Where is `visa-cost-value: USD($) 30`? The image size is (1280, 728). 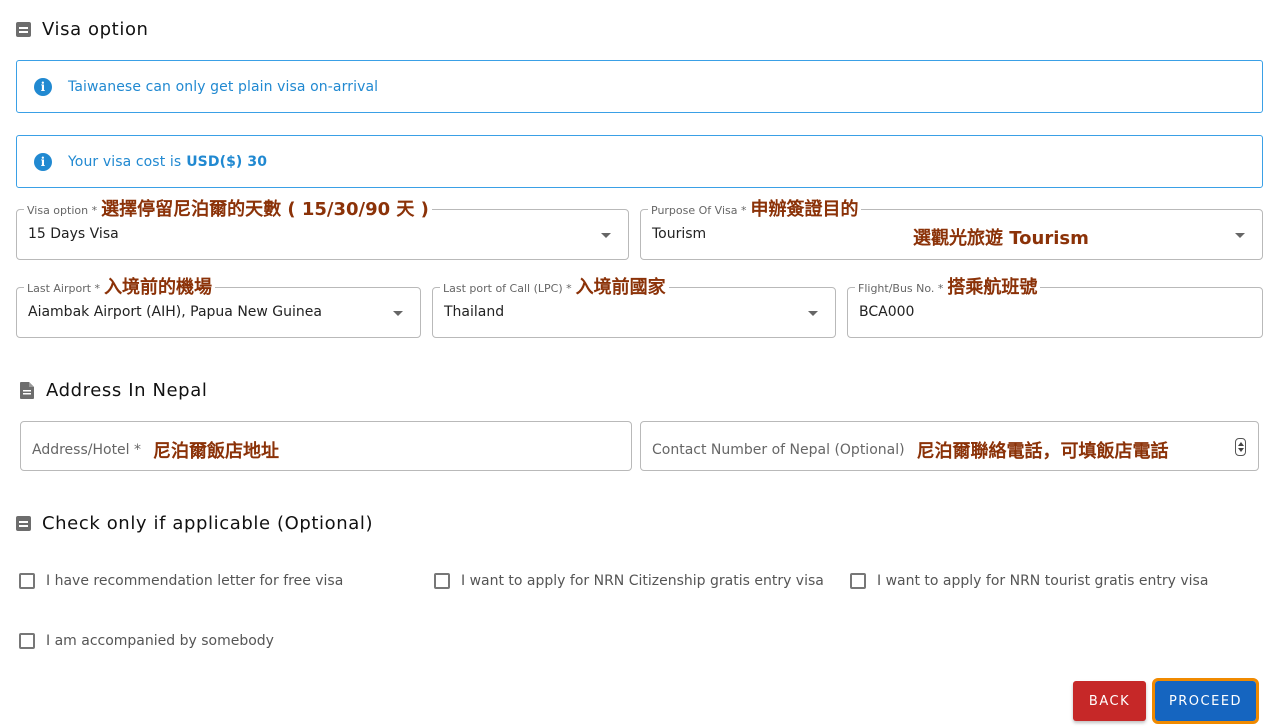
visa-cost-value: USD($) 30 is located at coordinates (227, 161).